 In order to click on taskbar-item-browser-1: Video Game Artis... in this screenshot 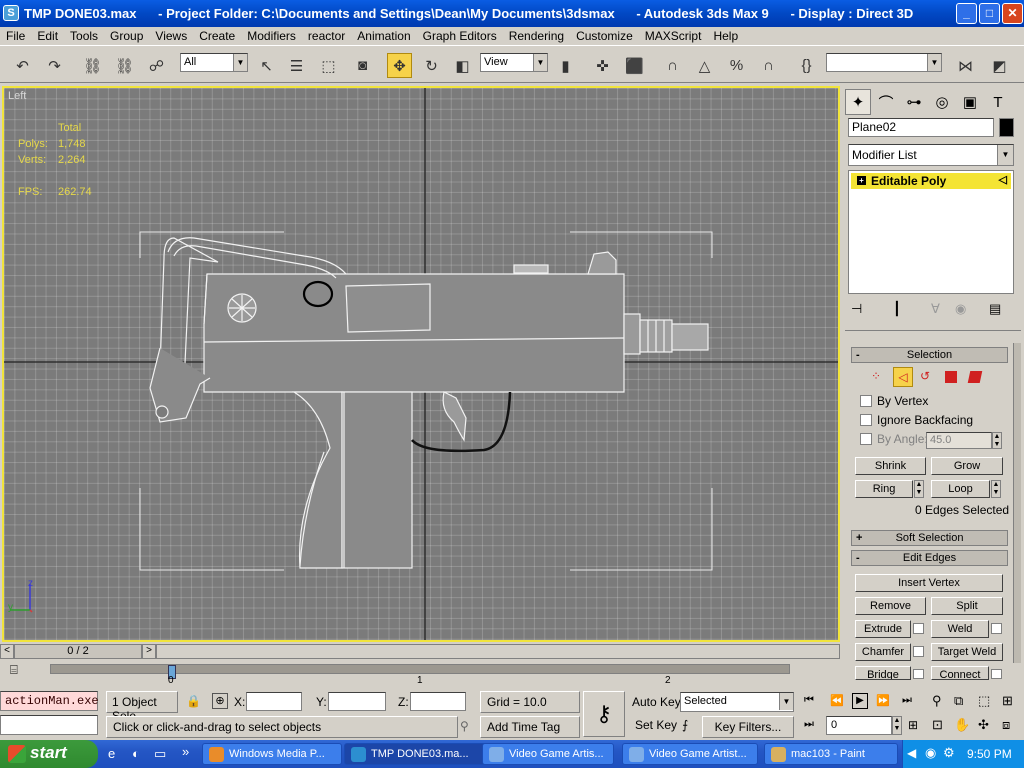, I will do `click(548, 754)`.